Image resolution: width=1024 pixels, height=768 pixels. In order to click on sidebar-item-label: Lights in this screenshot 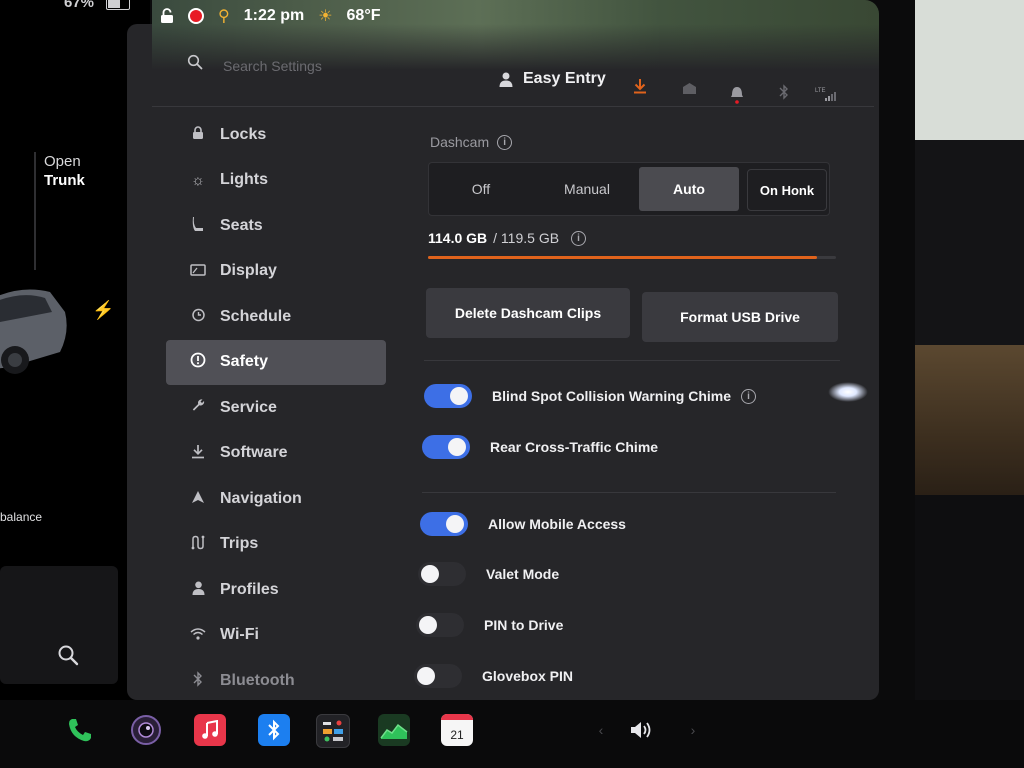, I will do `click(244, 180)`.